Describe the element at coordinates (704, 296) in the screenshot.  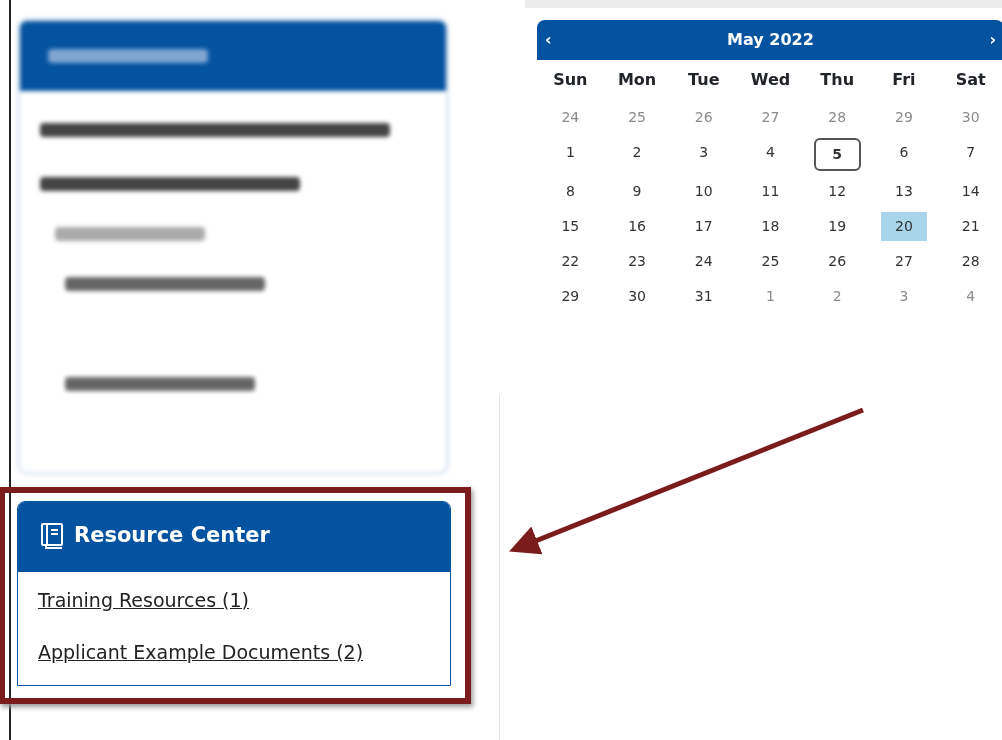
I see `calendar-day: 31` at that location.